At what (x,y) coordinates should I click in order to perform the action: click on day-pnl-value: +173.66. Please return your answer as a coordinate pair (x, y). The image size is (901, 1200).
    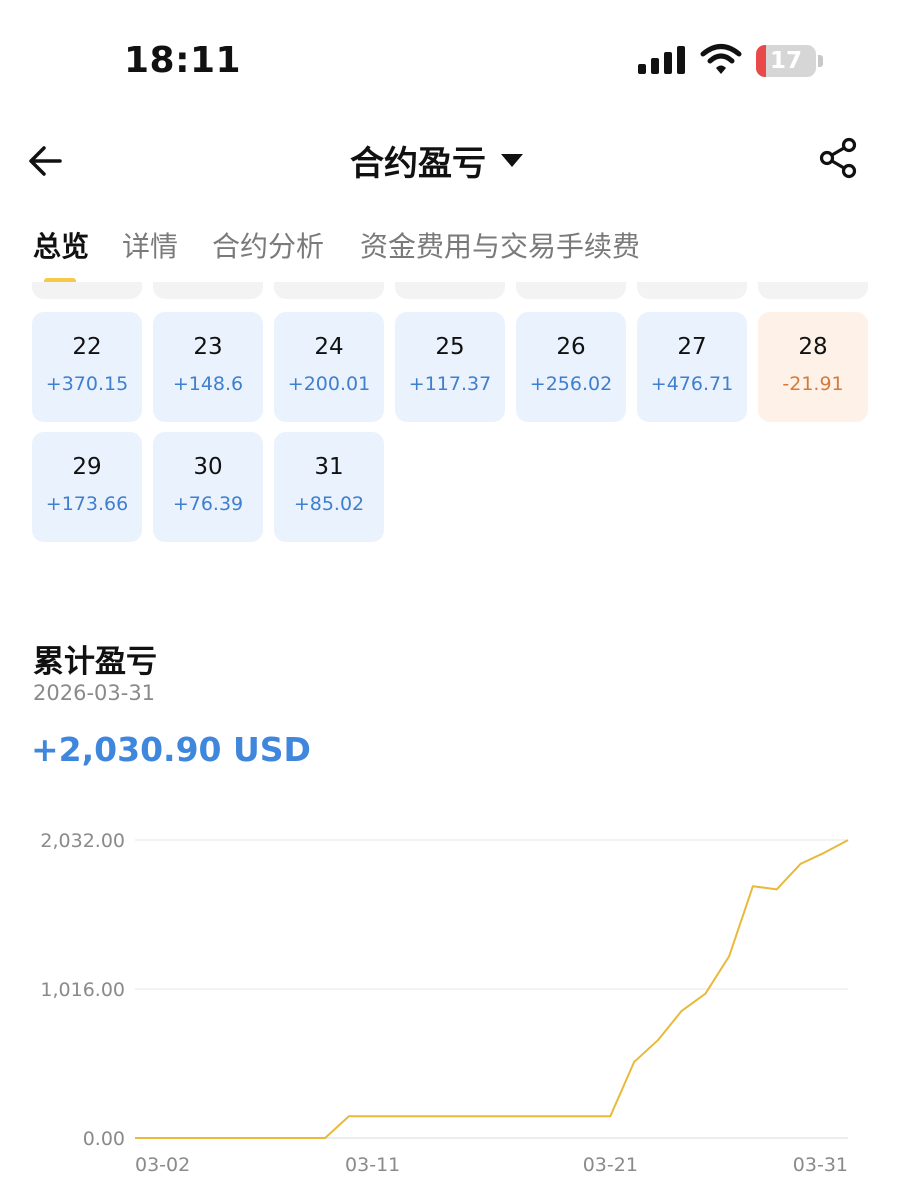
    Looking at the image, I should click on (87, 504).